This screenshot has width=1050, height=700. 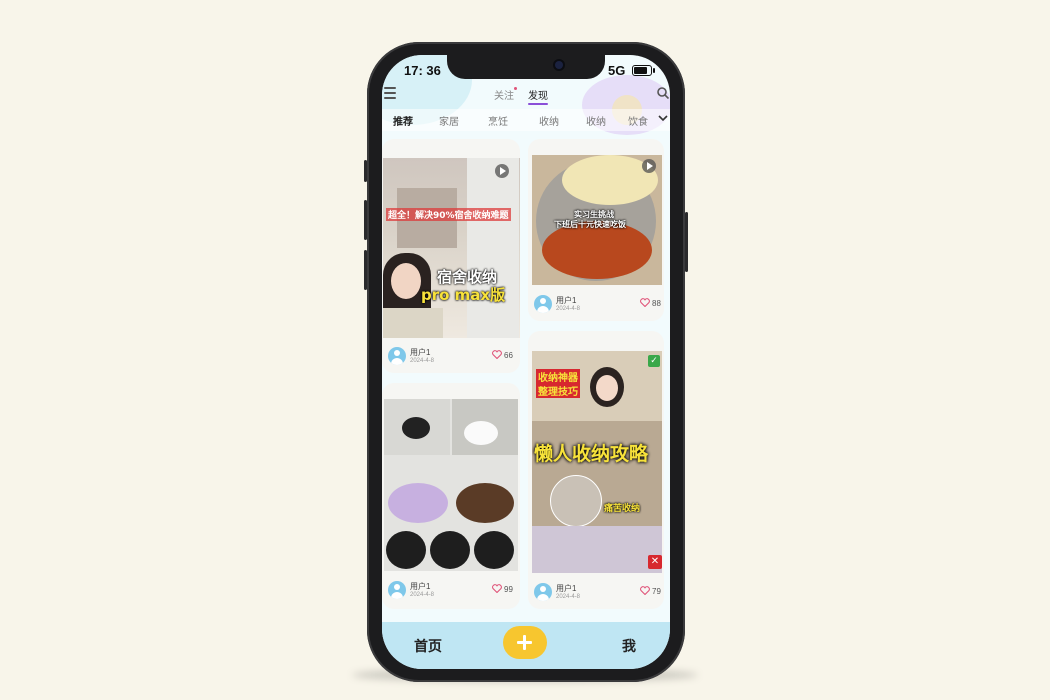 I want to click on volume-down-button, so click(x=365, y=270).